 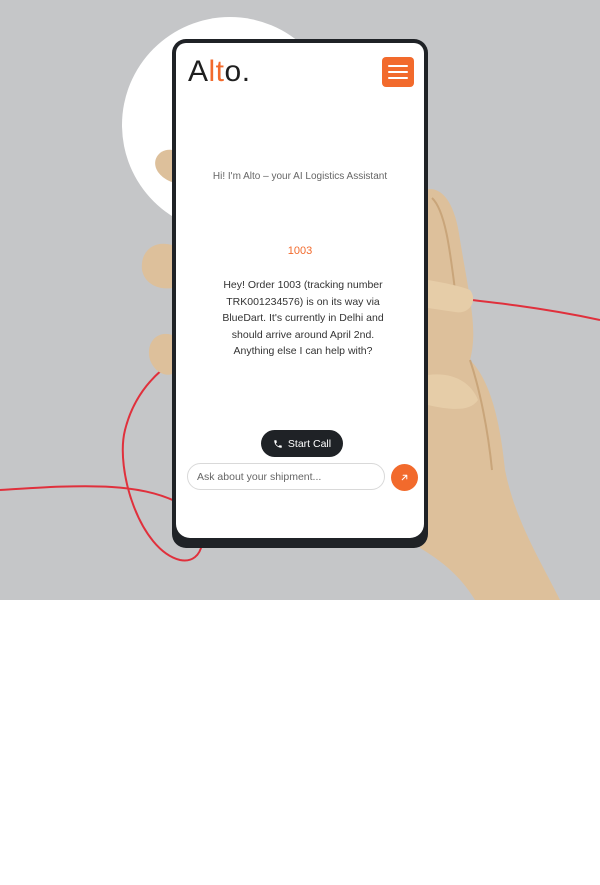 What do you see at coordinates (216, 71) in the screenshot?
I see `logo-accent: lt` at bounding box center [216, 71].